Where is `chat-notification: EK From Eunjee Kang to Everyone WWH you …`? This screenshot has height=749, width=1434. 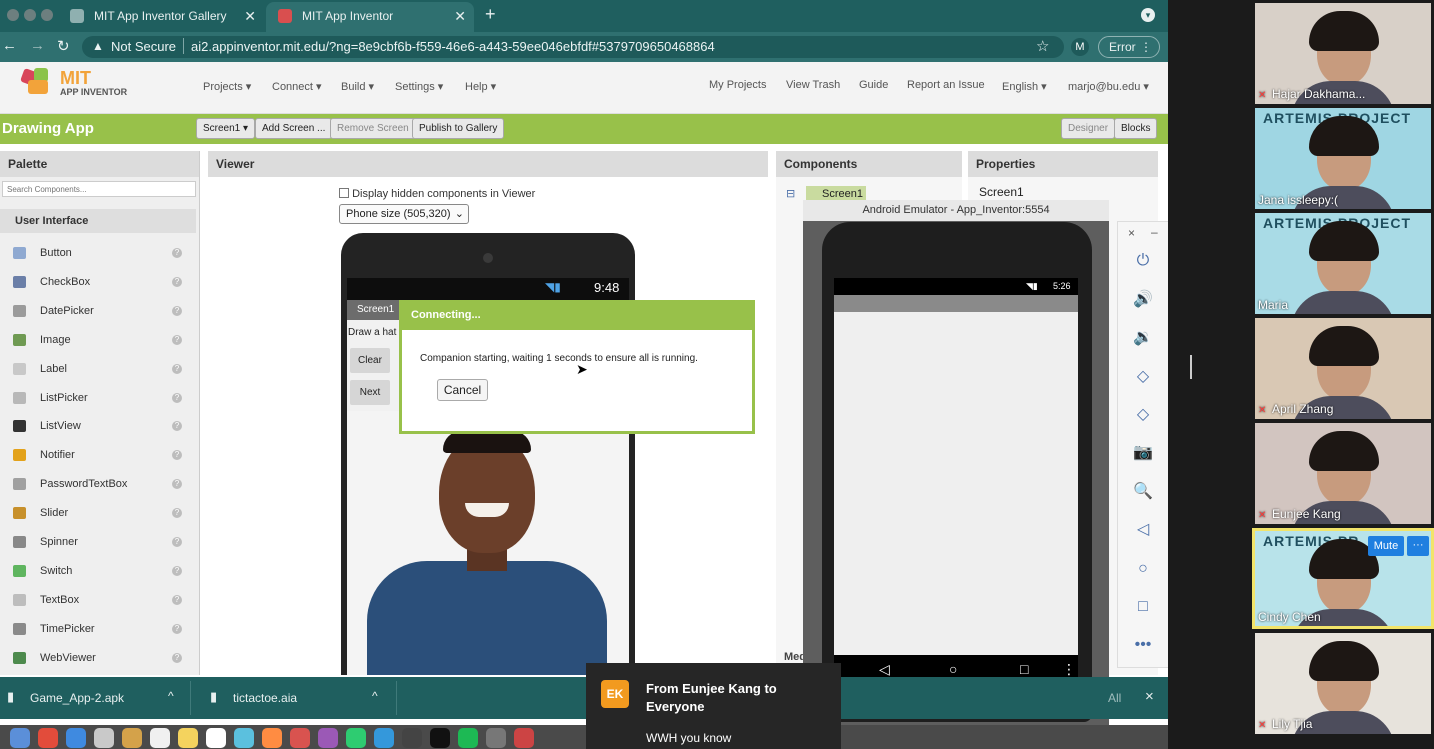
chat-notification: EK From Eunjee Kang to Everyone WWH you … is located at coordinates (713, 706).